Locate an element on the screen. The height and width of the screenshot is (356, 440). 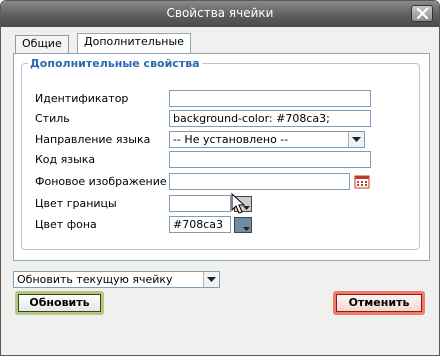
tab-general: Общие is located at coordinates (42, 44).